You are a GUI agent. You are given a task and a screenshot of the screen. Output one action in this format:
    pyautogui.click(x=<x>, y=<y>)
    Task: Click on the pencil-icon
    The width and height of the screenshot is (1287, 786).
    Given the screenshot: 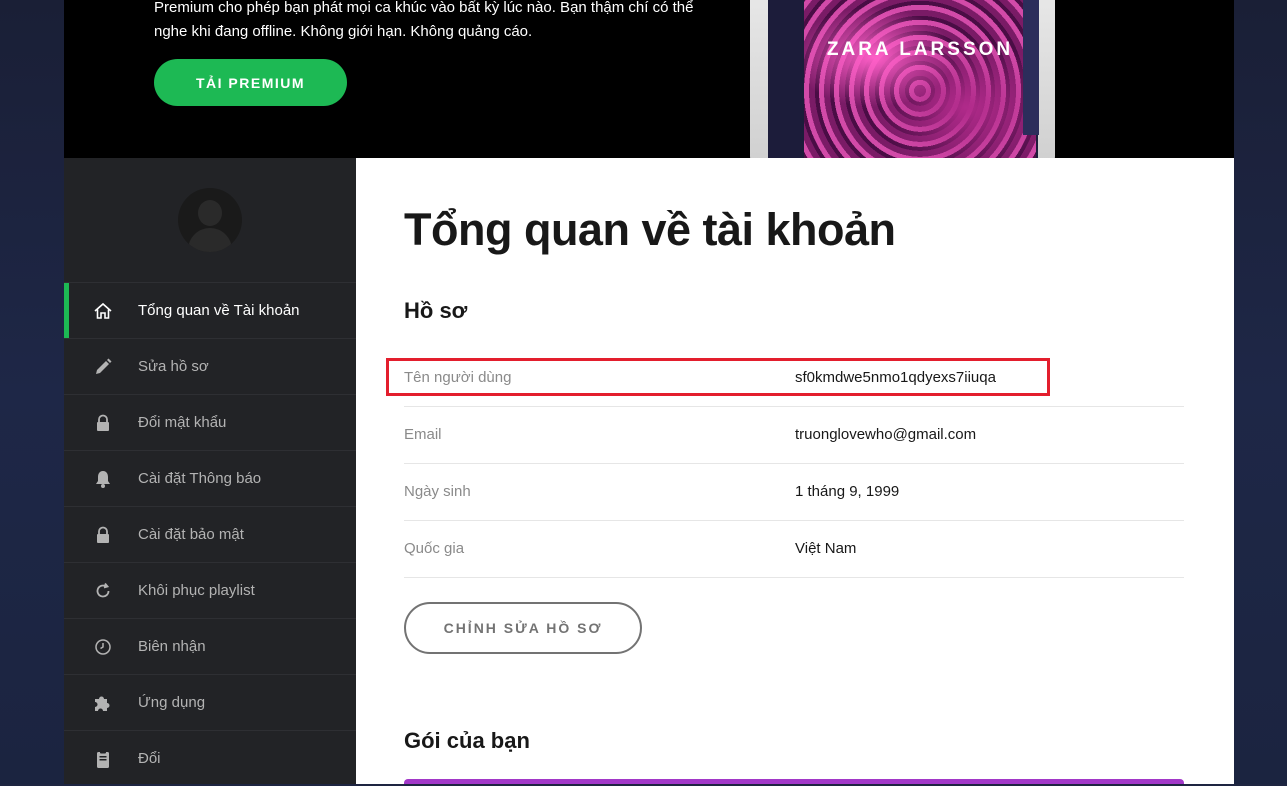 What is the action you would take?
    pyautogui.click(x=103, y=367)
    